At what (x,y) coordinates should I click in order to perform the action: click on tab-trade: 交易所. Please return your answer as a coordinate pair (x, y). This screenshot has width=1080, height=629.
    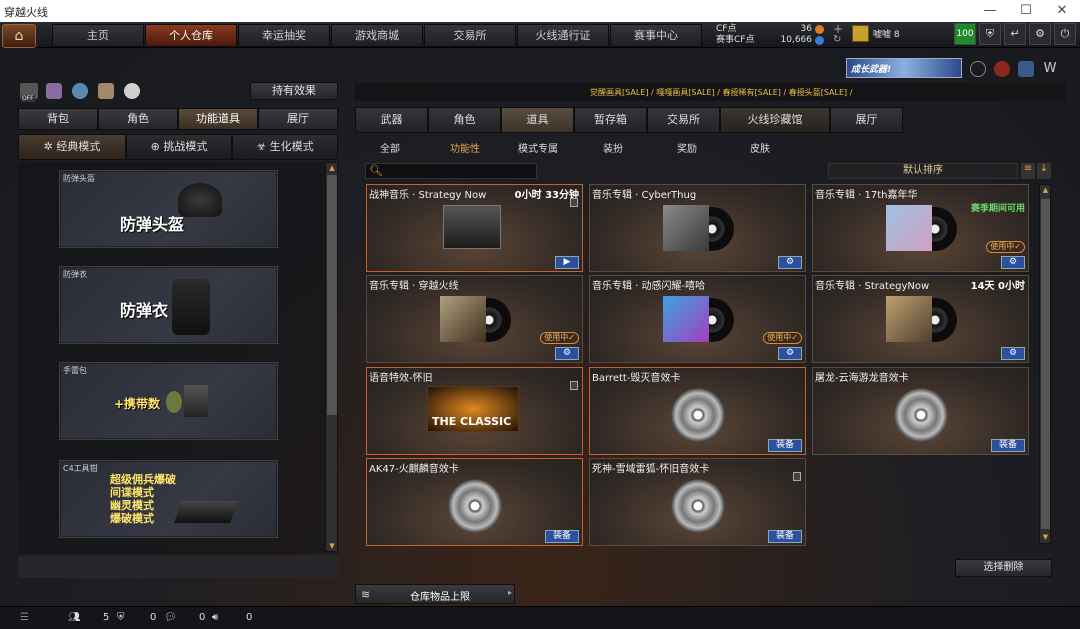
    Looking at the image, I should click on (683, 120).